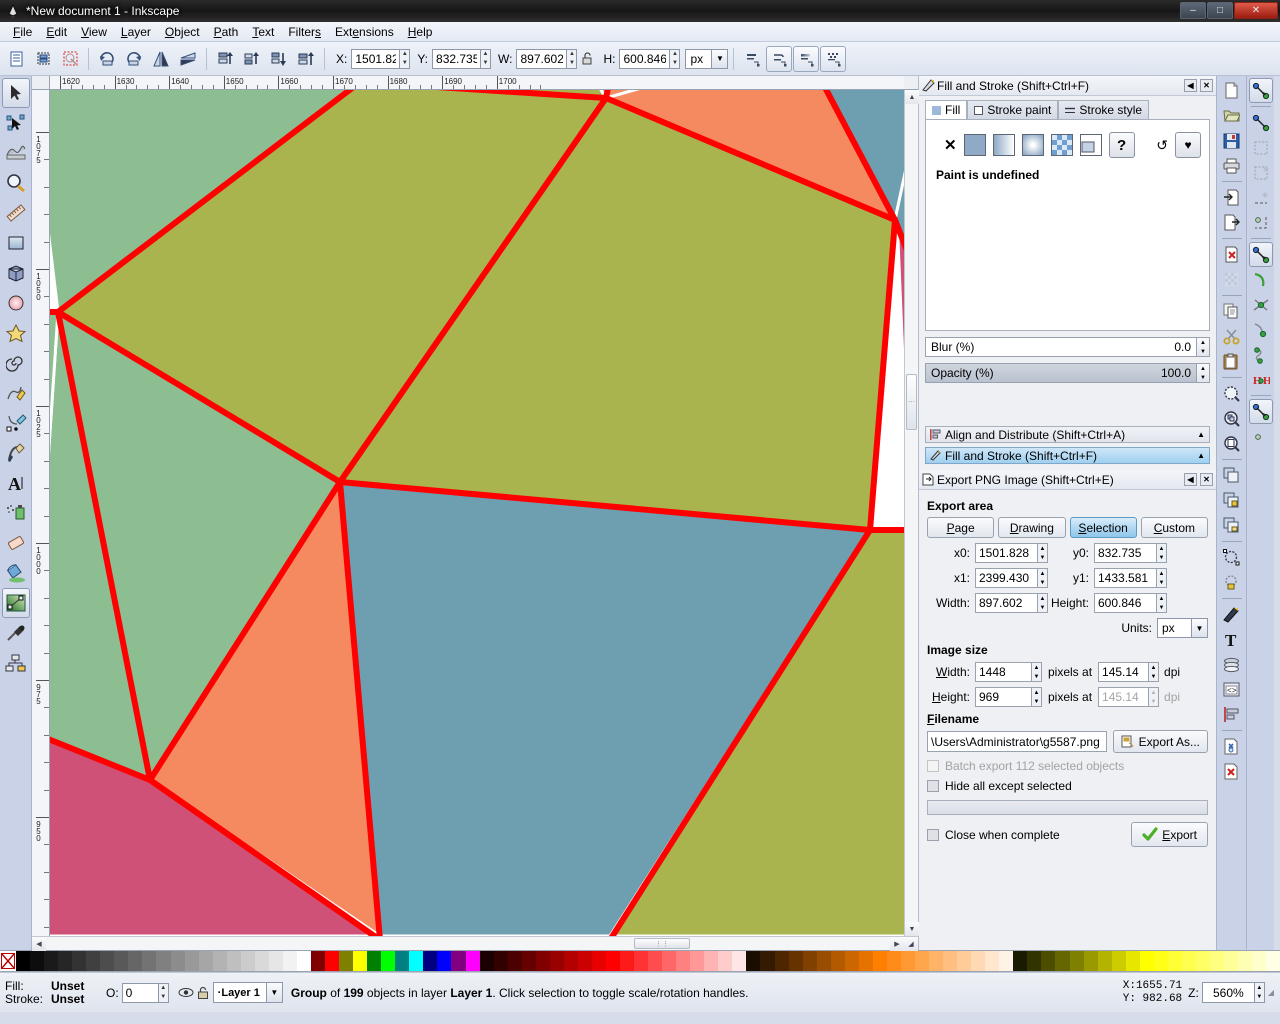 The width and height of the screenshot is (1280, 1024). I want to click on chevron-down-icon: ▼, so click(274, 992).